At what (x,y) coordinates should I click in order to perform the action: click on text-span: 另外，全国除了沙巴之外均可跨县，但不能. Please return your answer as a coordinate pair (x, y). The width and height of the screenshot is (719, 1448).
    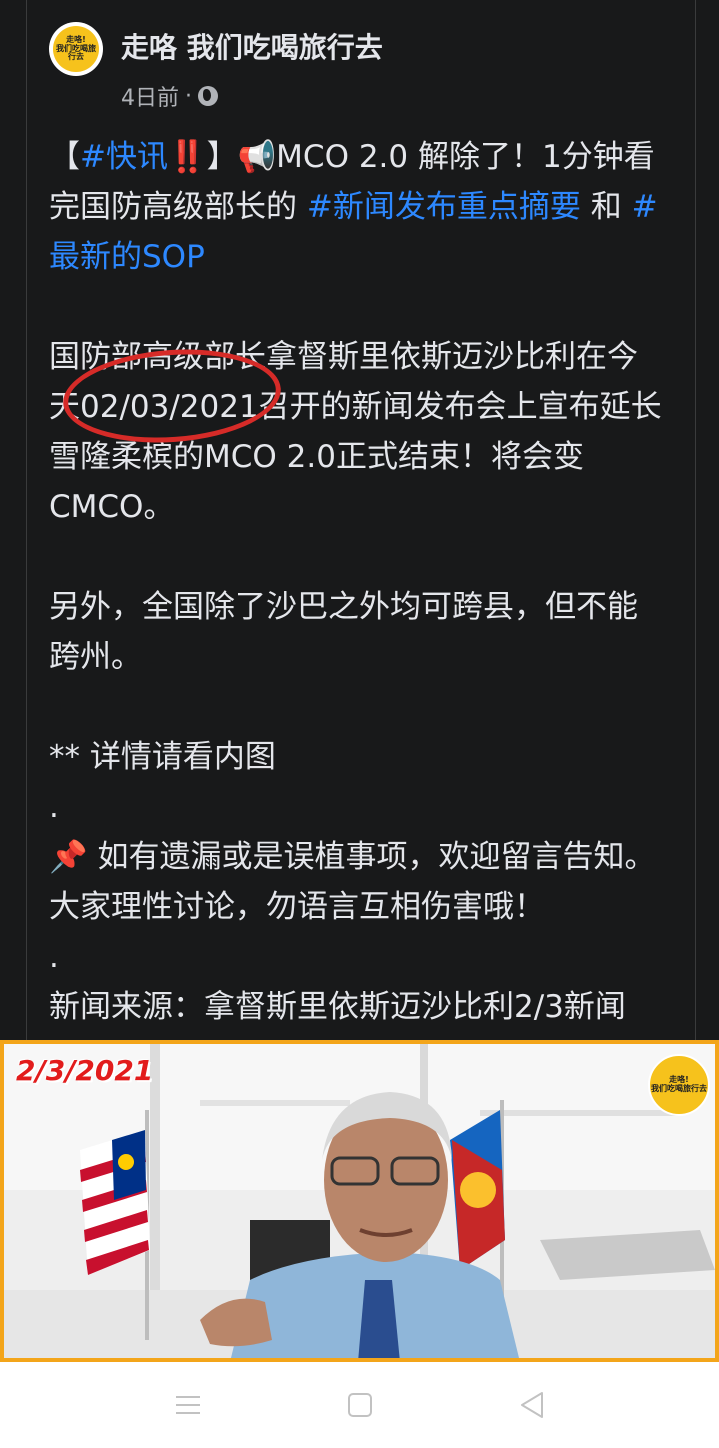
    Looking at the image, I should click on (343, 607).